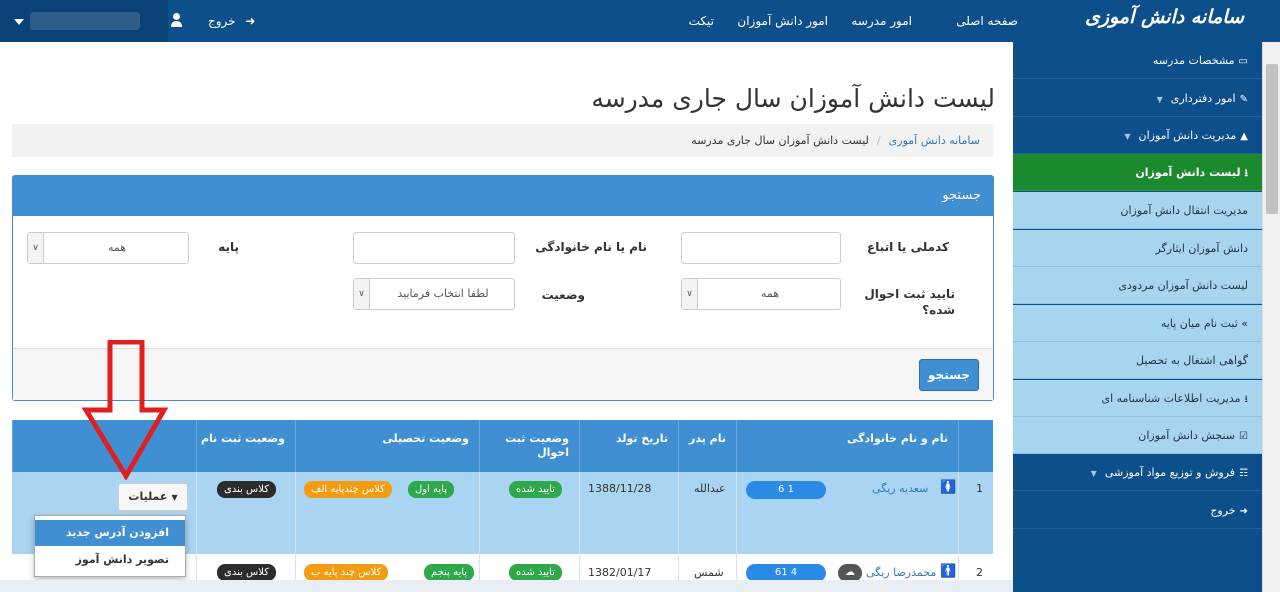 Image resolution: width=1280 pixels, height=592 pixels. Describe the element at coordinates (1204, 323) in the screenshot. I see `sidebar-item-label: » ثبت نام میان پایه` at that location.